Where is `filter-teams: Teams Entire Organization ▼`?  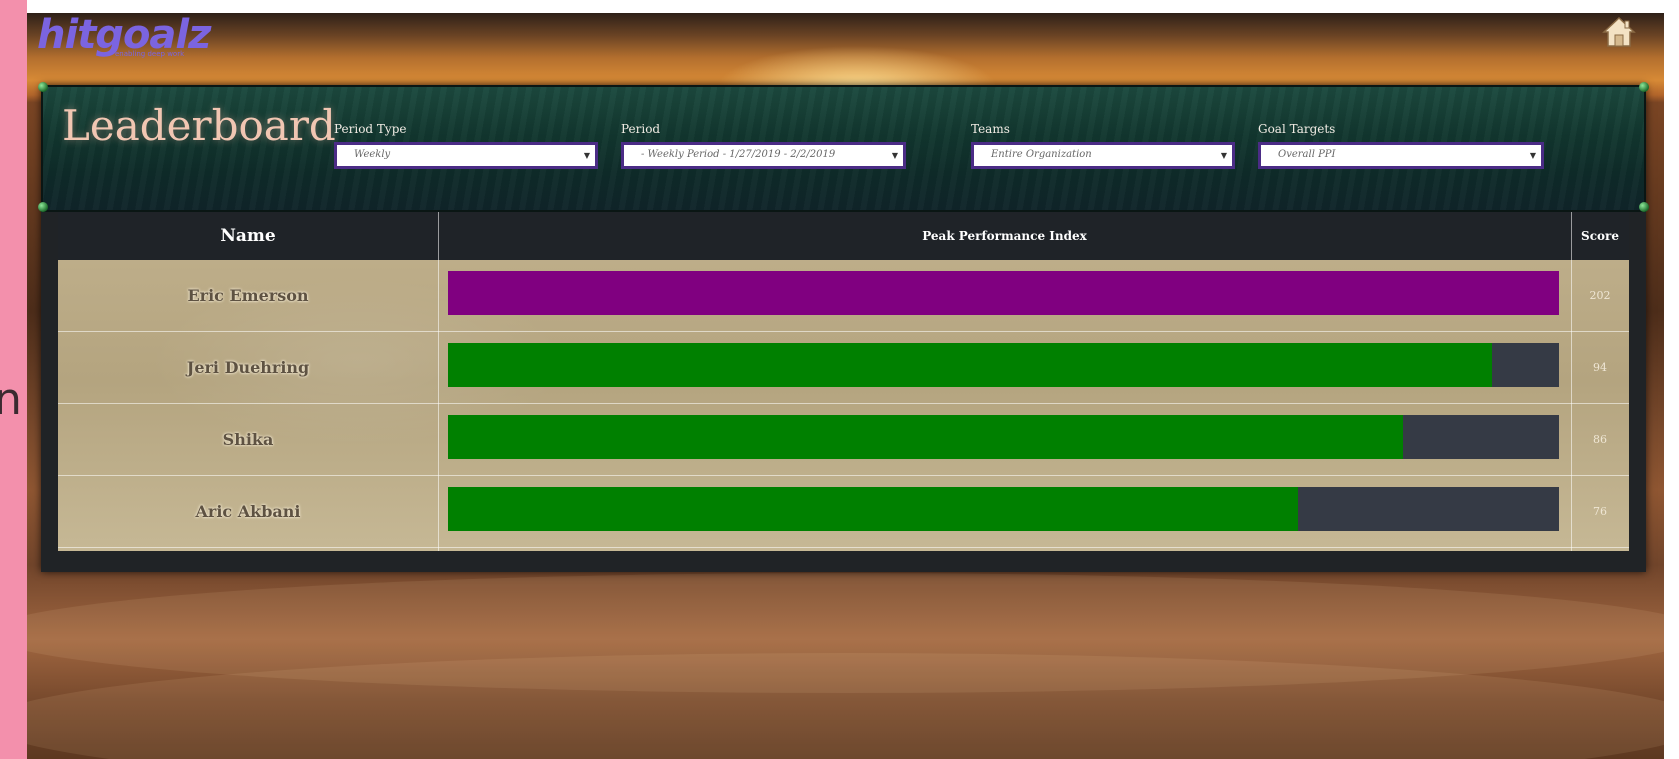 filter-teams: Teams Entire Organization ▼ is located at coordinates (1103, 145).